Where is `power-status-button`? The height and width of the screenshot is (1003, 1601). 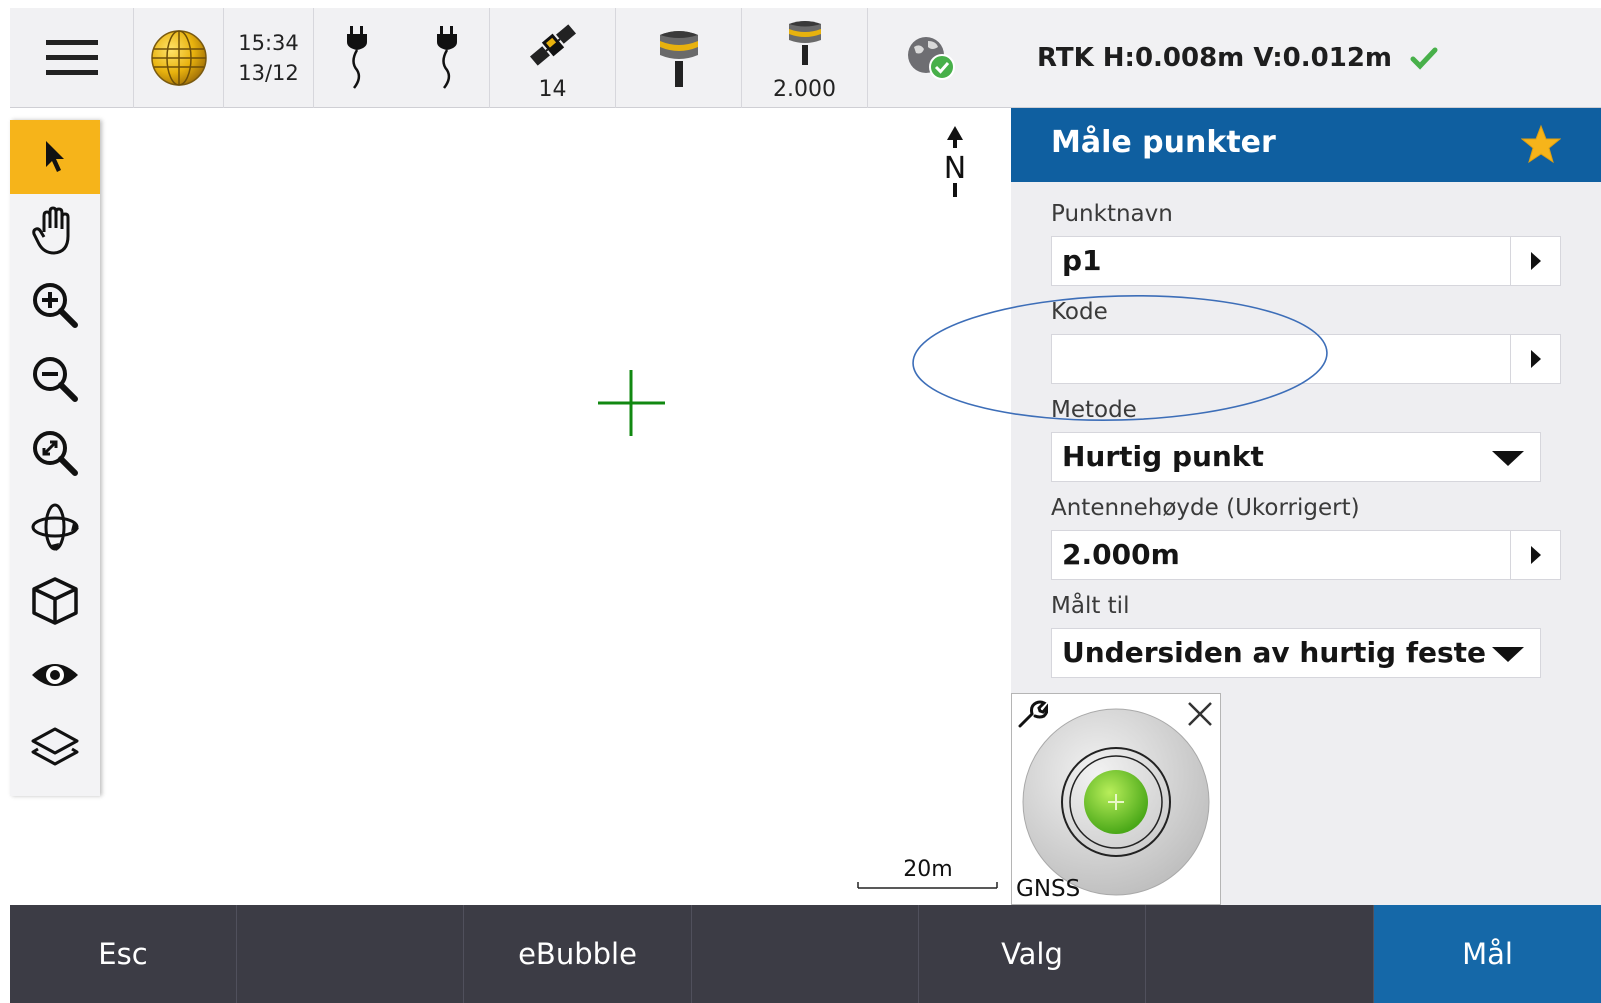 power-status-button is located at coordinates (402, 58).